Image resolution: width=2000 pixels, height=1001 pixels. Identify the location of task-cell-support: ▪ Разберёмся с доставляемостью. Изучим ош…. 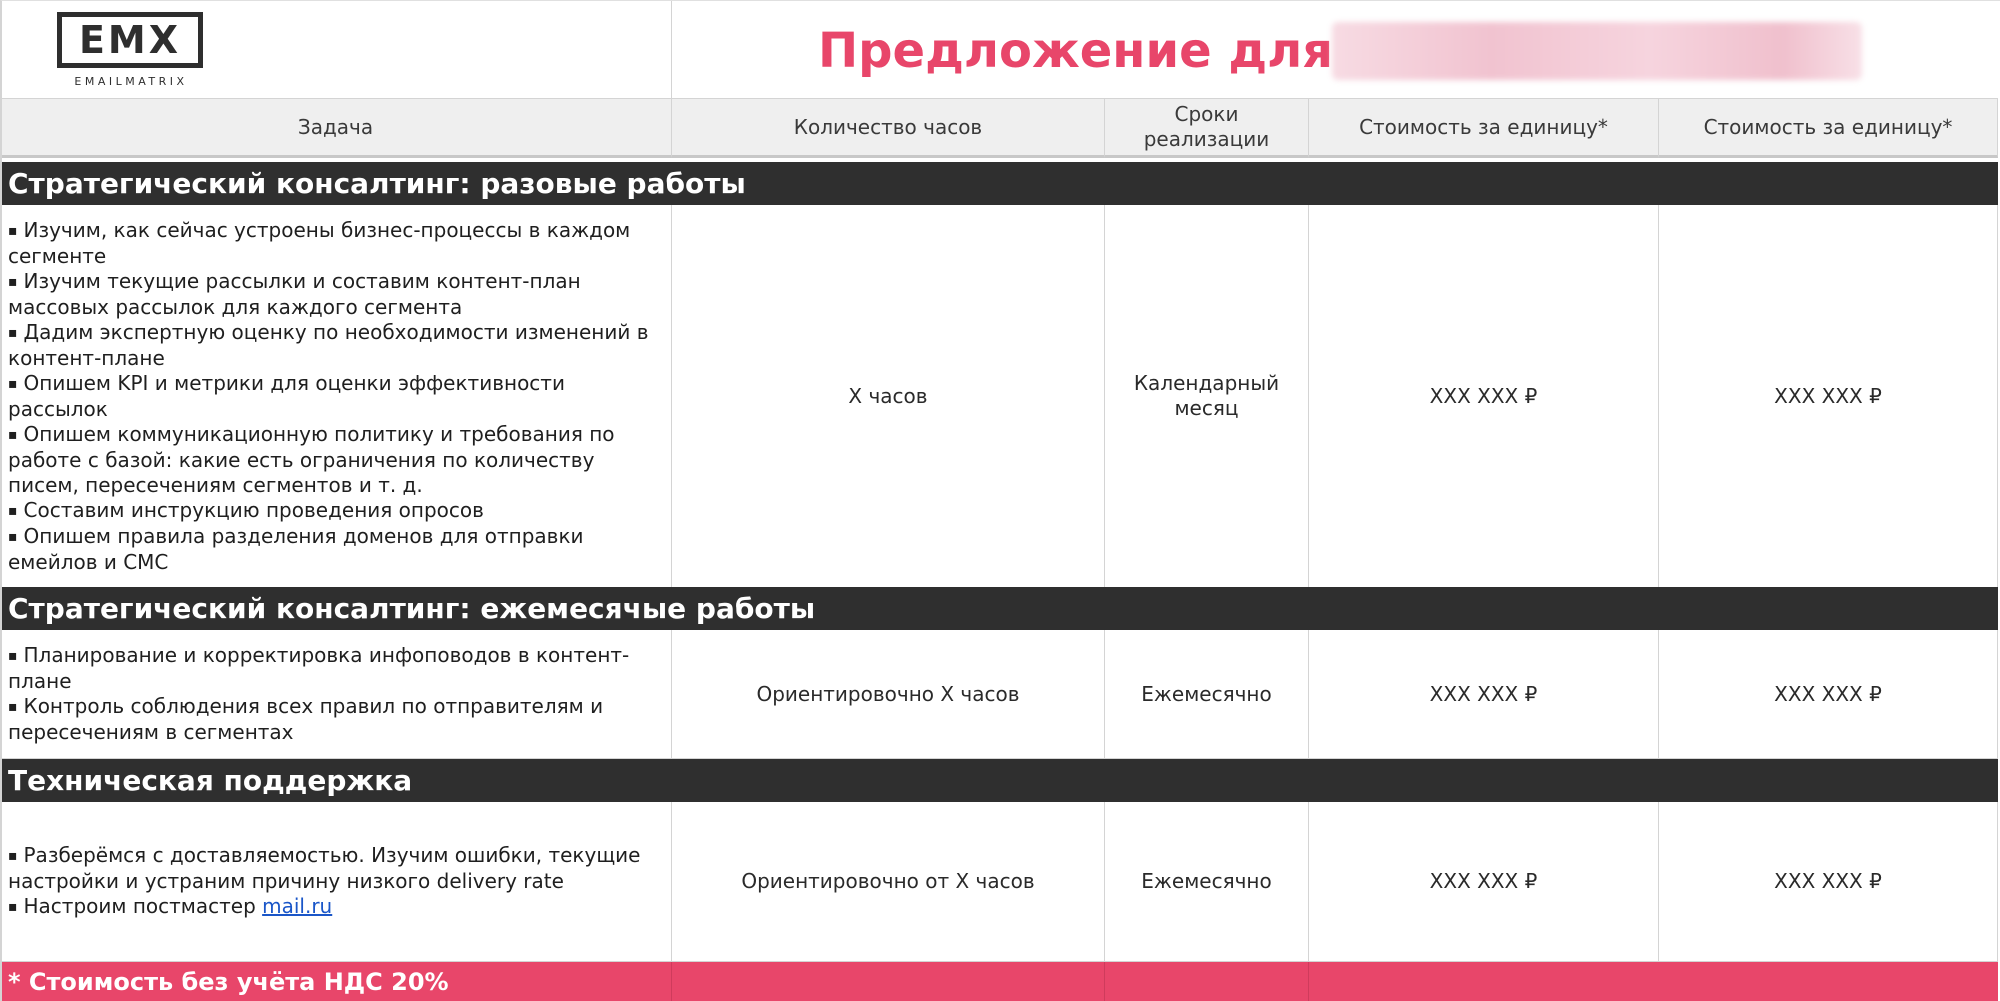
(336, 882).